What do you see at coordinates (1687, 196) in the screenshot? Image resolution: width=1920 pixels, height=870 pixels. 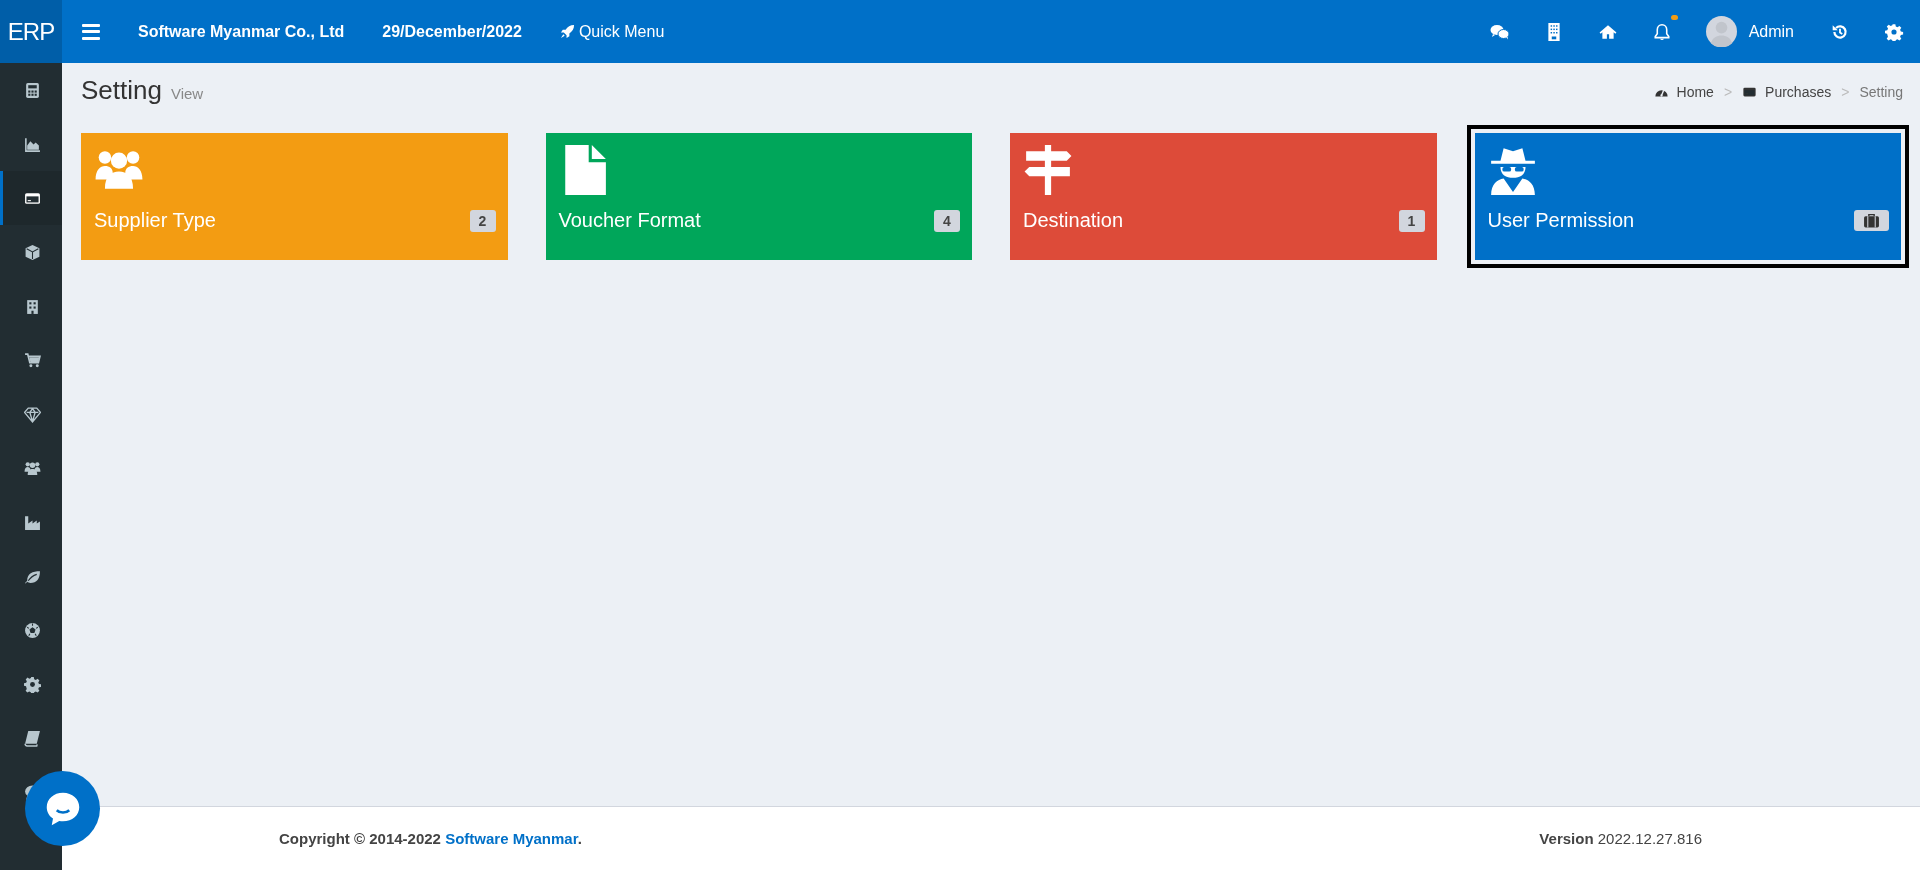 I see `setting-card: User Permission` at bounding box center [1687, 196].